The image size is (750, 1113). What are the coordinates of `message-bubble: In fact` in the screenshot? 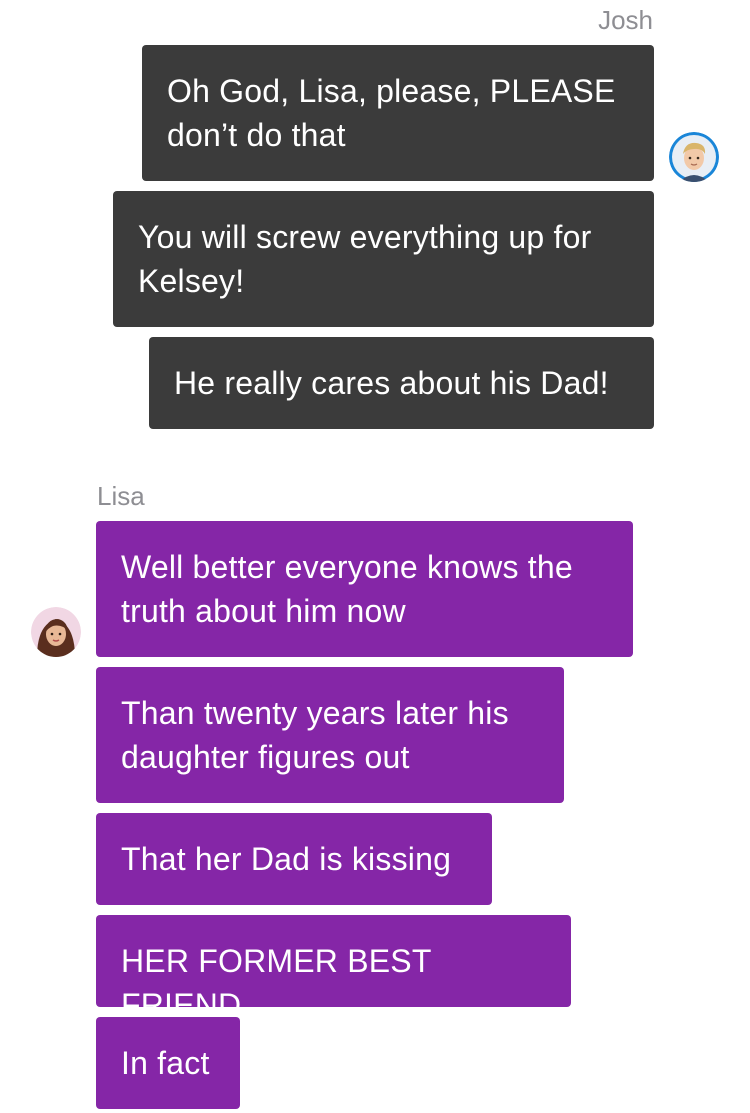 It's located at (168, 1063).